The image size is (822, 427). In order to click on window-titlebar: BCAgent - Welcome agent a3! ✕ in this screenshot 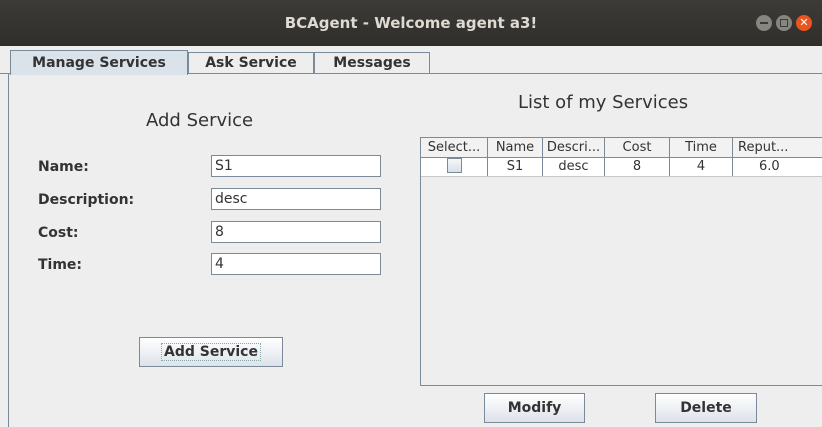, I will do `click(411, 23)`.